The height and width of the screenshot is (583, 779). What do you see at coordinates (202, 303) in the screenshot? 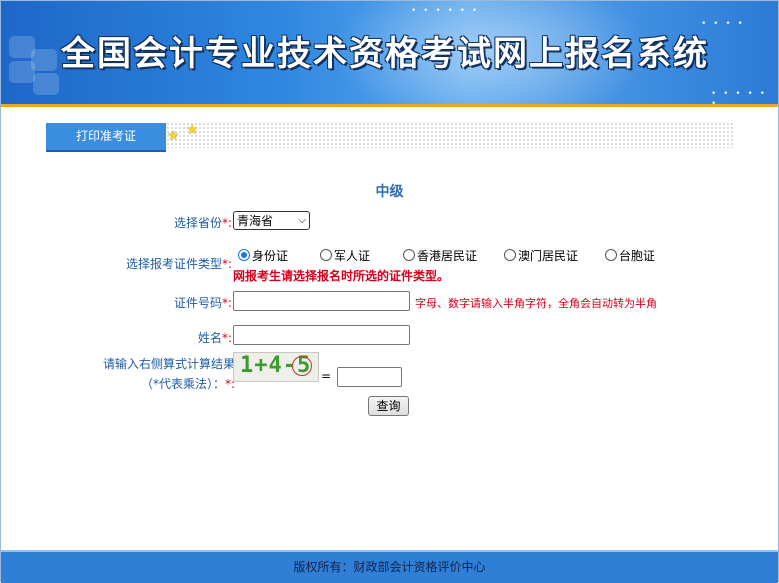
I see `id-number-label: 证件号码*:` at bounding box center [202, 303].